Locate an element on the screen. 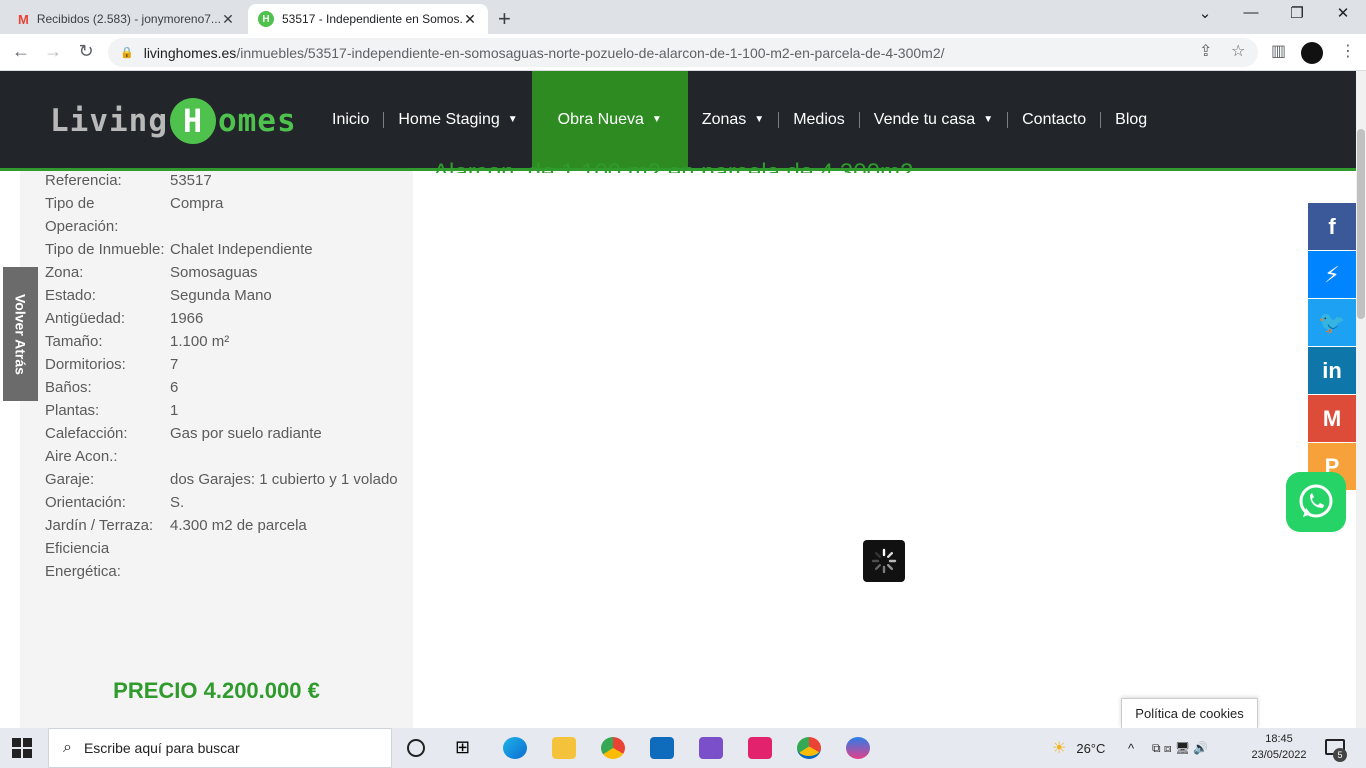  nav-label: Blog is located at coordinates (1131, 119).